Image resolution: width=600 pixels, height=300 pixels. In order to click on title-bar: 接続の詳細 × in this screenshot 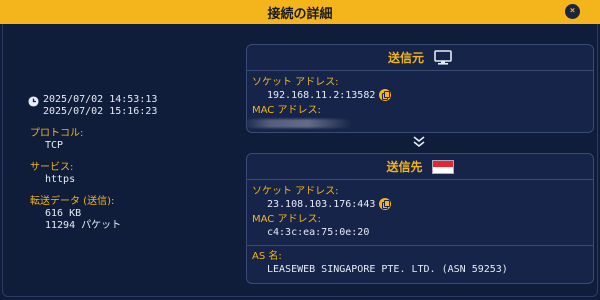, I will do `click(300, 12)`.